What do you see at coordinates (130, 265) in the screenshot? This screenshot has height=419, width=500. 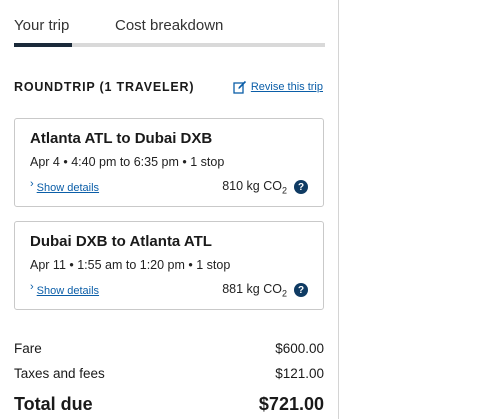 I see `flight-times: Apr 11 • 1:55 am to 1:20 pm • 1 stop` at bounding box center [130, 265].